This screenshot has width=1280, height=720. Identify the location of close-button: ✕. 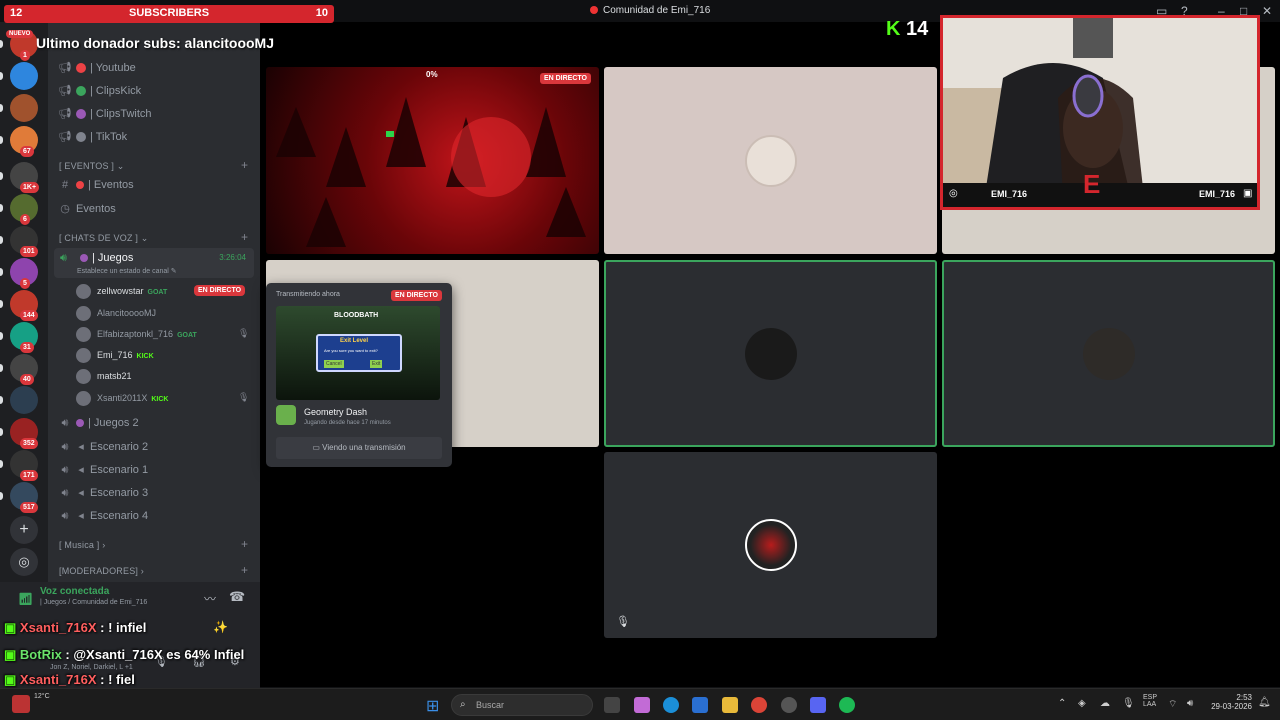
(1267, 11).